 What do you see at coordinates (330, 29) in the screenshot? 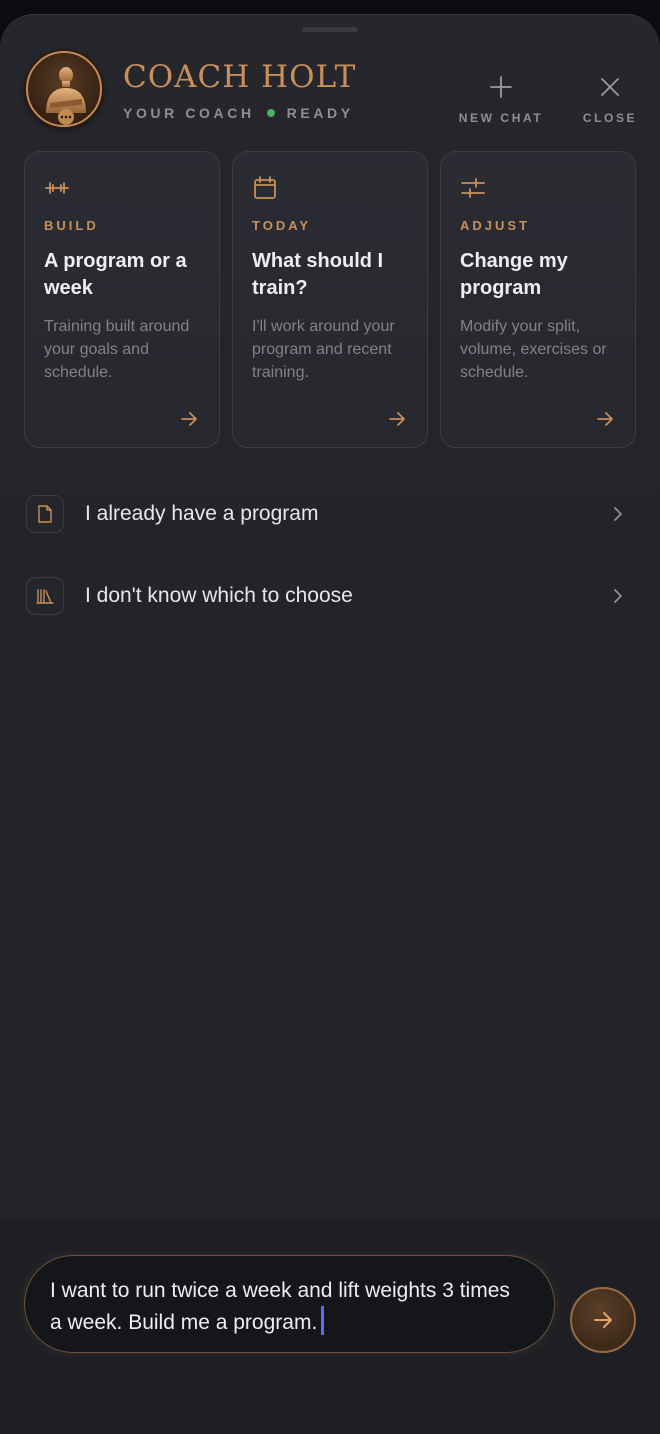
I see `drag-handle` at bounding box center [330, 29].